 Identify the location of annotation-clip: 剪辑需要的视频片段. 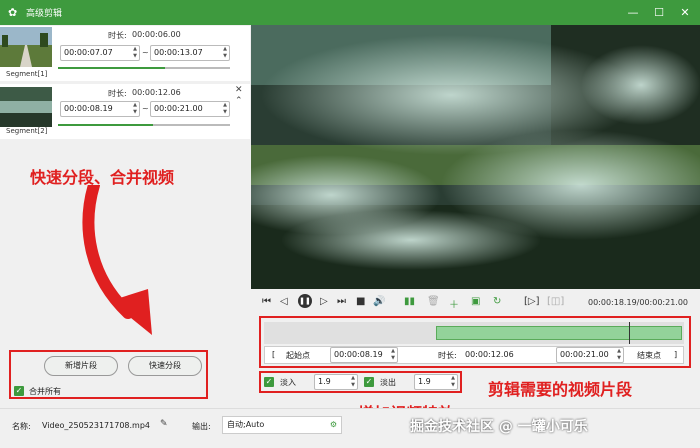
(560, 389).